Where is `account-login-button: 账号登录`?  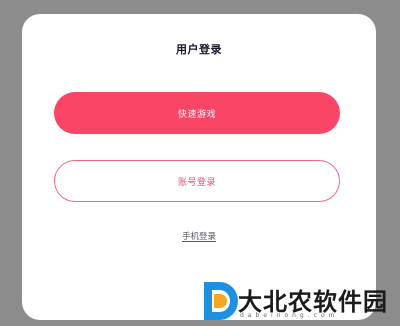 account-login-button: 账号登录 is located at coordinates (197, 181).